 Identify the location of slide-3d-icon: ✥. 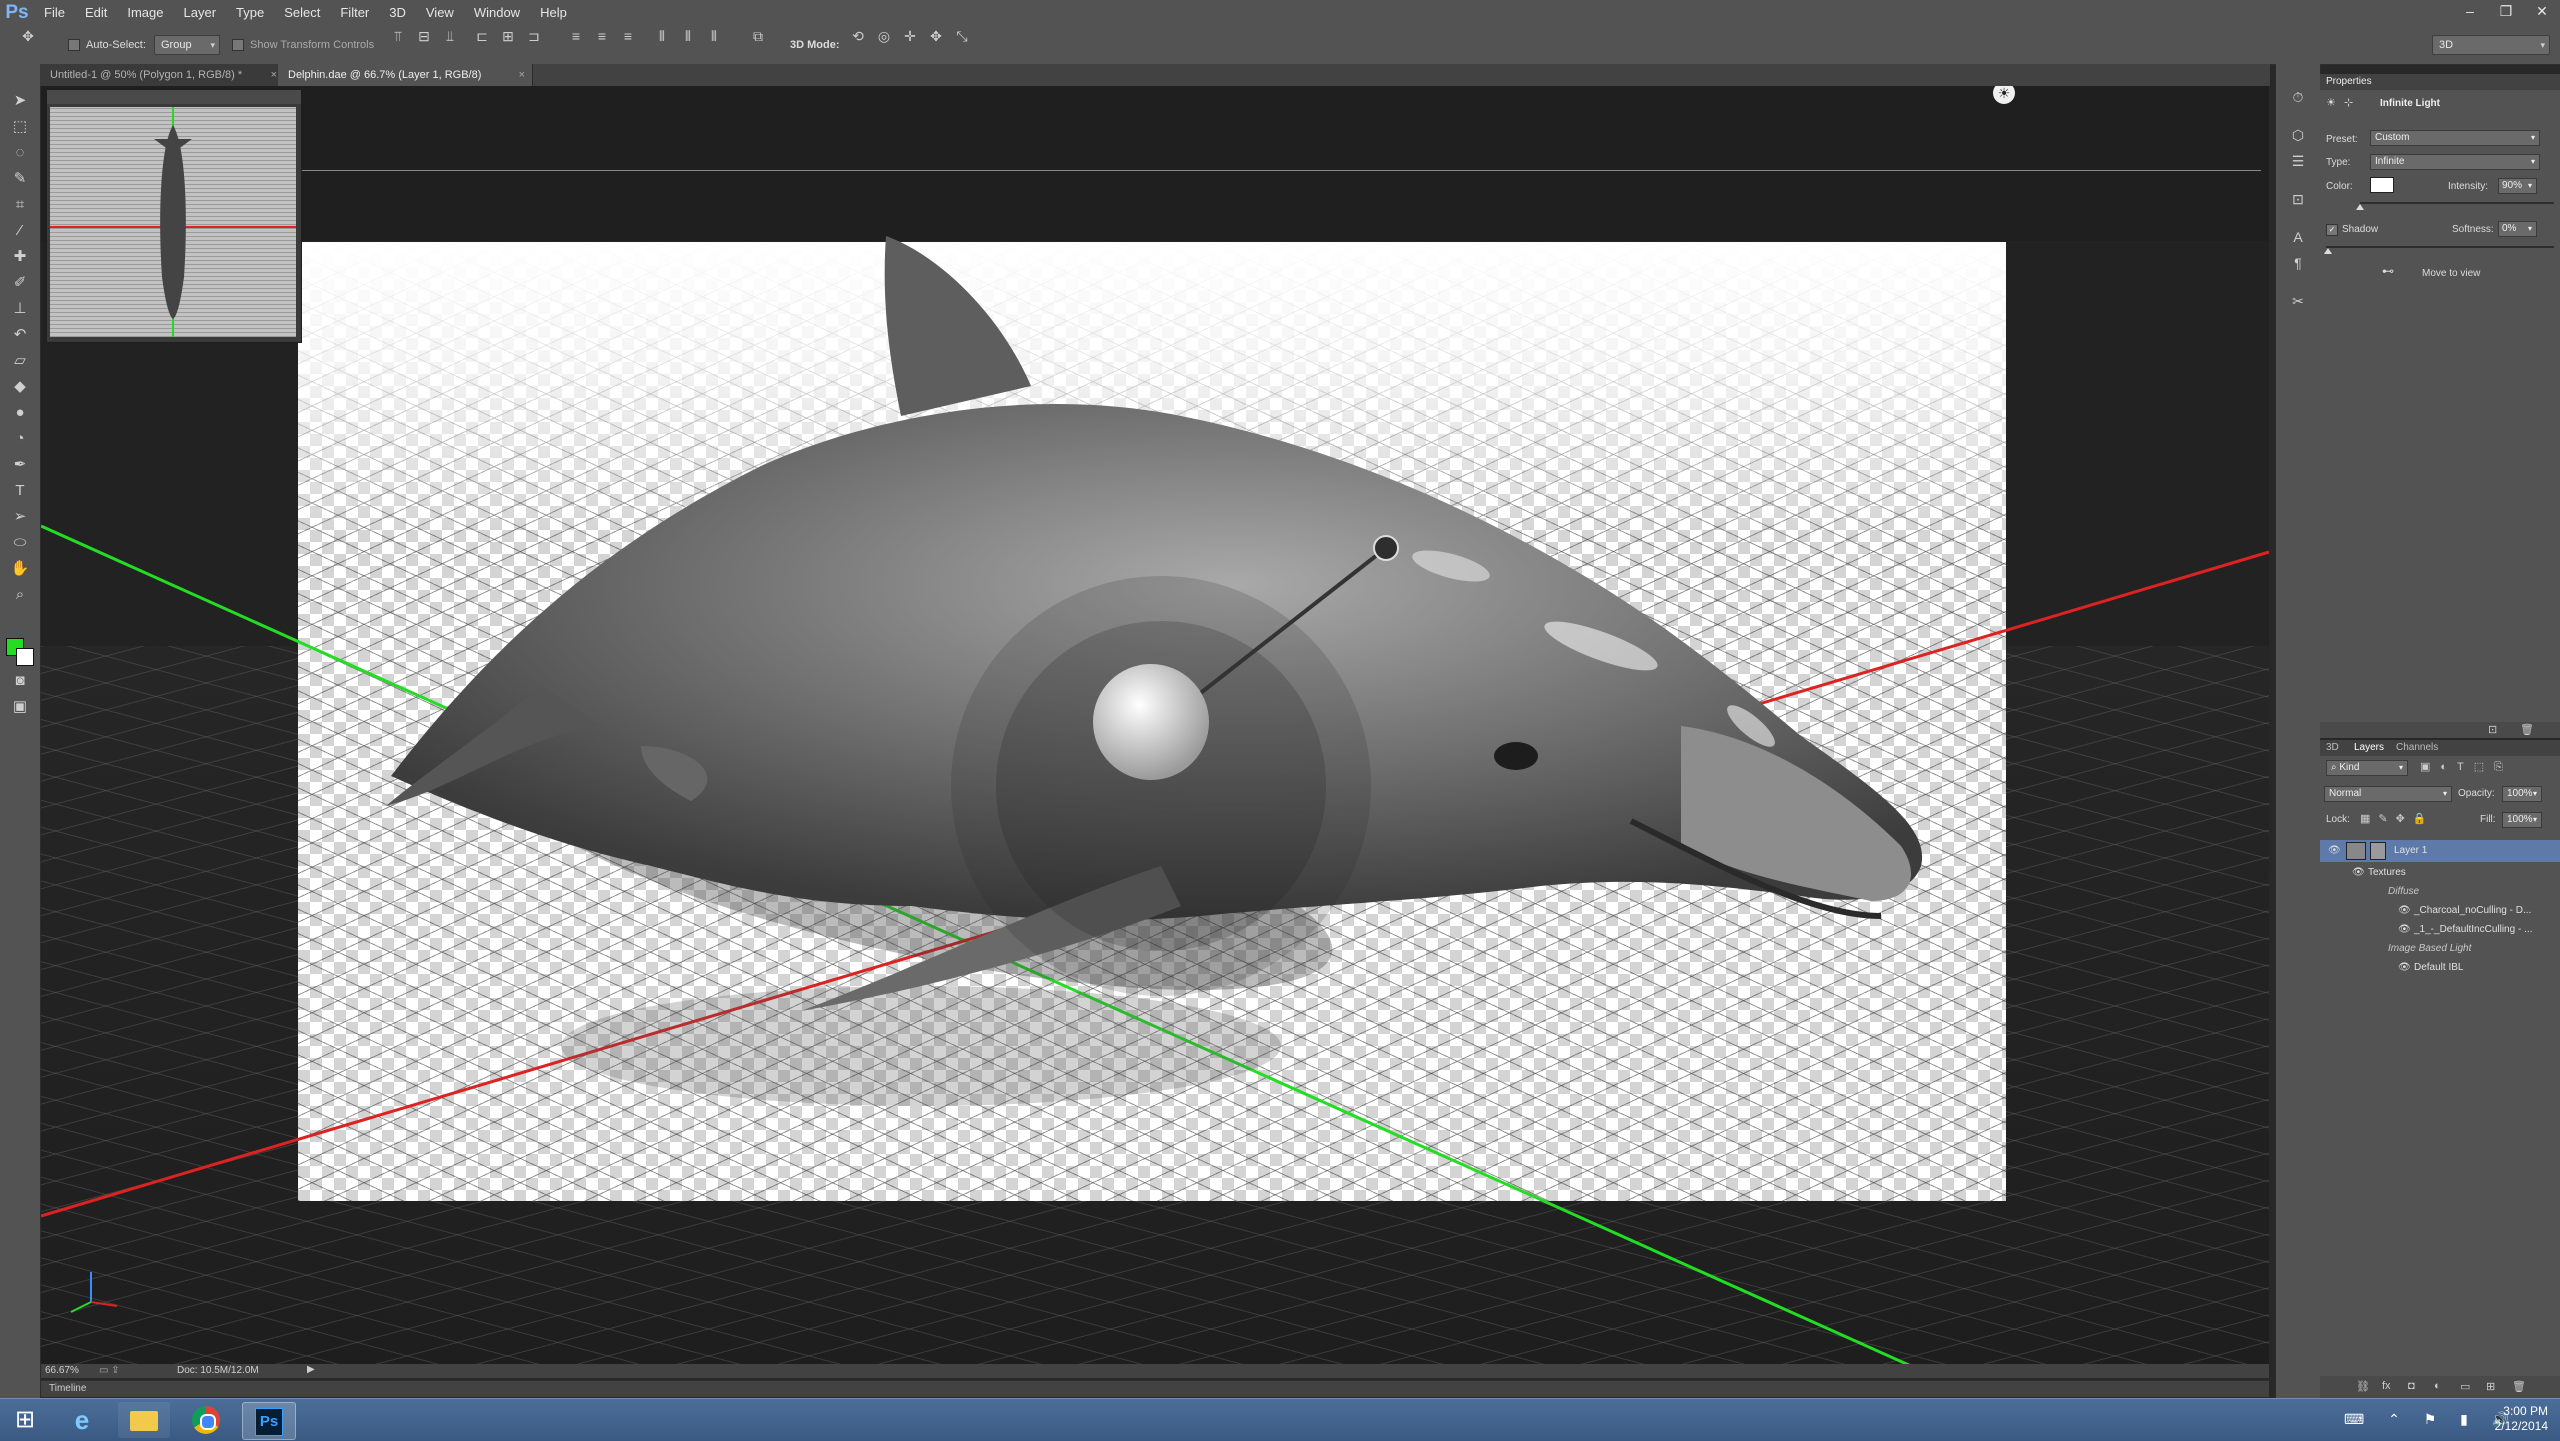
(936, 36).